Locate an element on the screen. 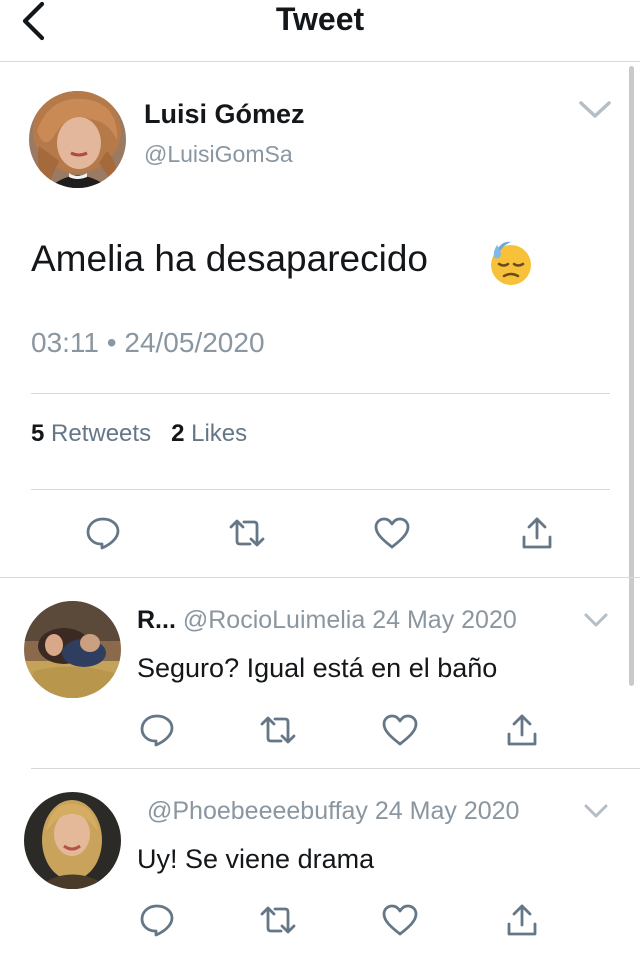  reply-header: @Phoebeeeebuffay 24 May 2020 is located at coordinates (333, 811).